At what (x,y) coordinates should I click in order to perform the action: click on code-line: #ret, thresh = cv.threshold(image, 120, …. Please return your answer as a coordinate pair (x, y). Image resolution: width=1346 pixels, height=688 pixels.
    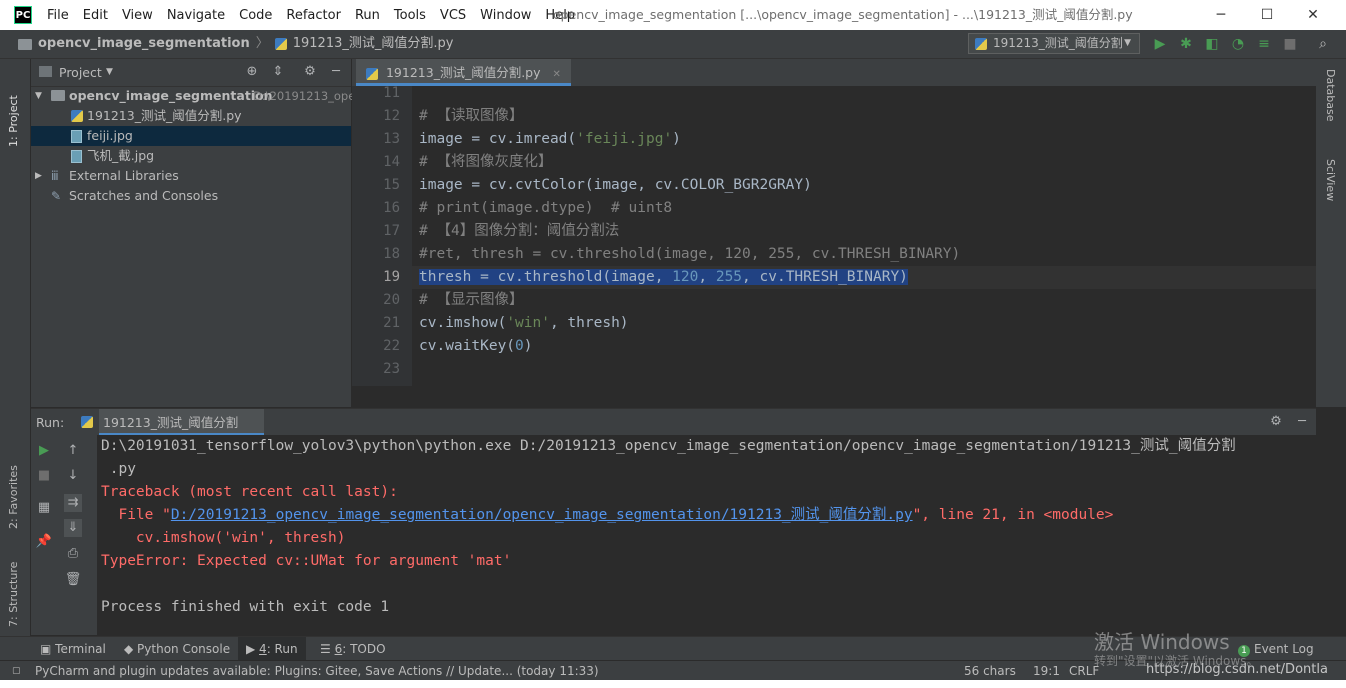
    Looking at the image, I should click on (689, 254).